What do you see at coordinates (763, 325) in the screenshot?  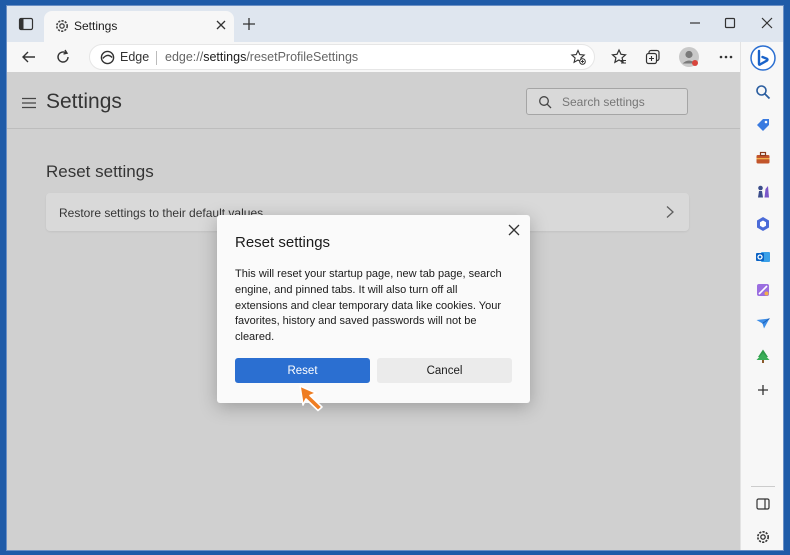 I see `drop-icon` at bounding box center [763, 325].